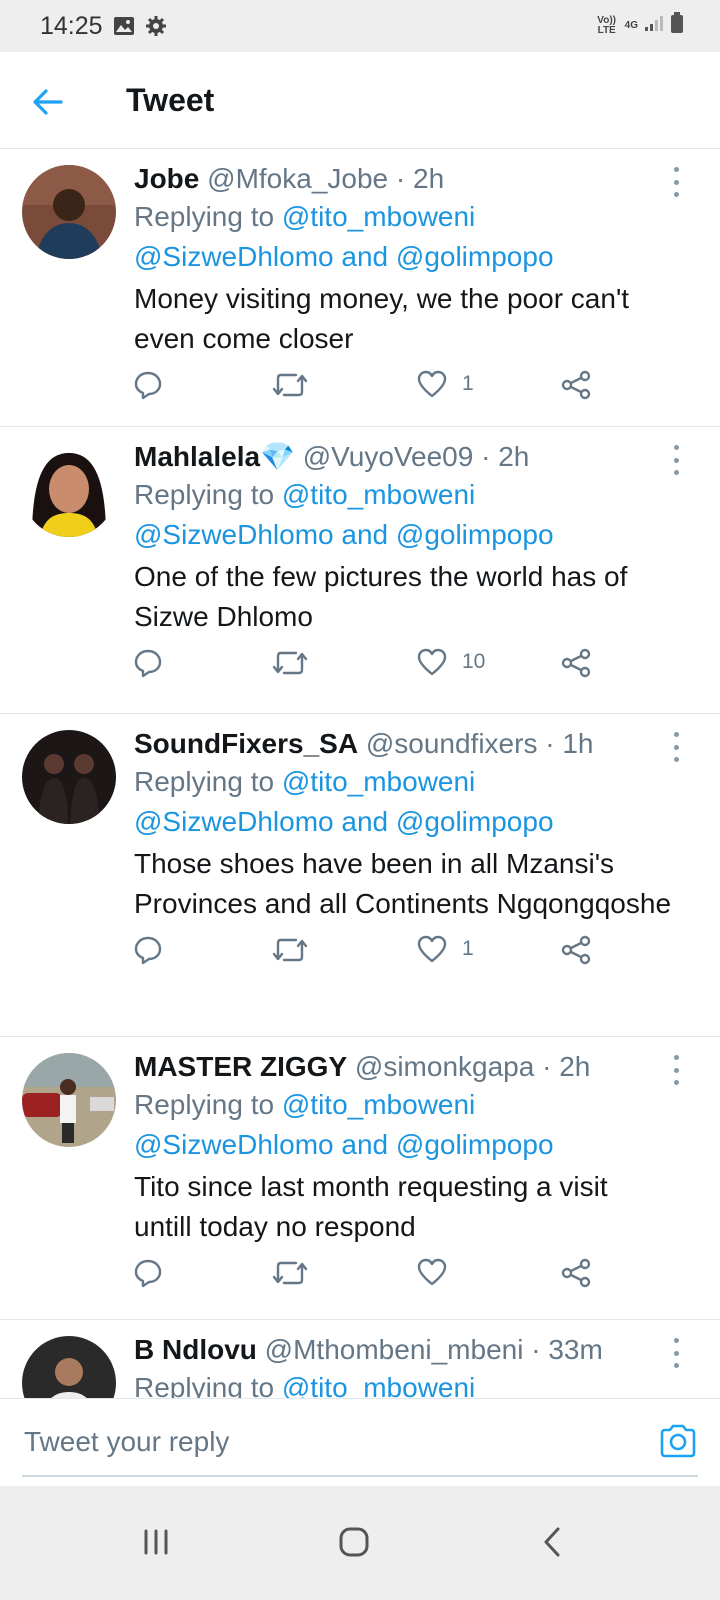 This screenshot has height=1600, width=720. I want to click on author-handle: @soundfixers, so click(451, 743).